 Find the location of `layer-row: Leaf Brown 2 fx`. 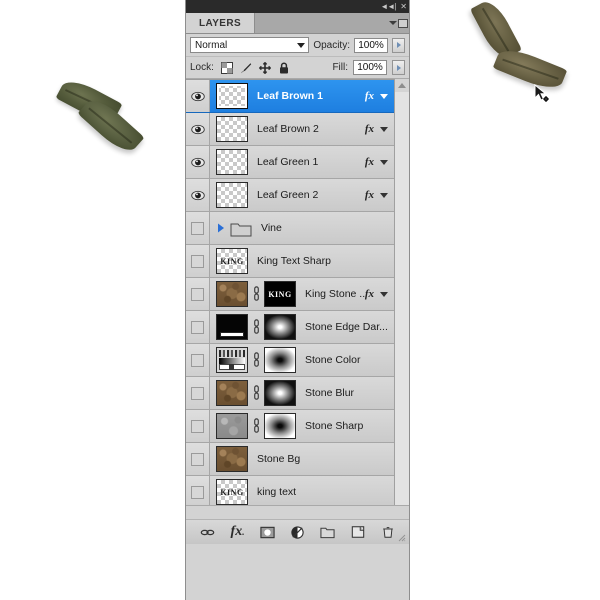

layer-row: Leaf Brown 2 fx is located at coordinates (290, 129).